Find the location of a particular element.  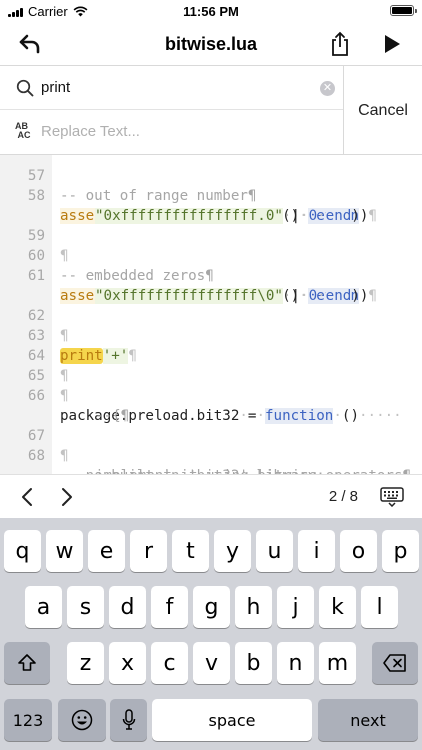

key-c: c is located at coordinates (169, 663).